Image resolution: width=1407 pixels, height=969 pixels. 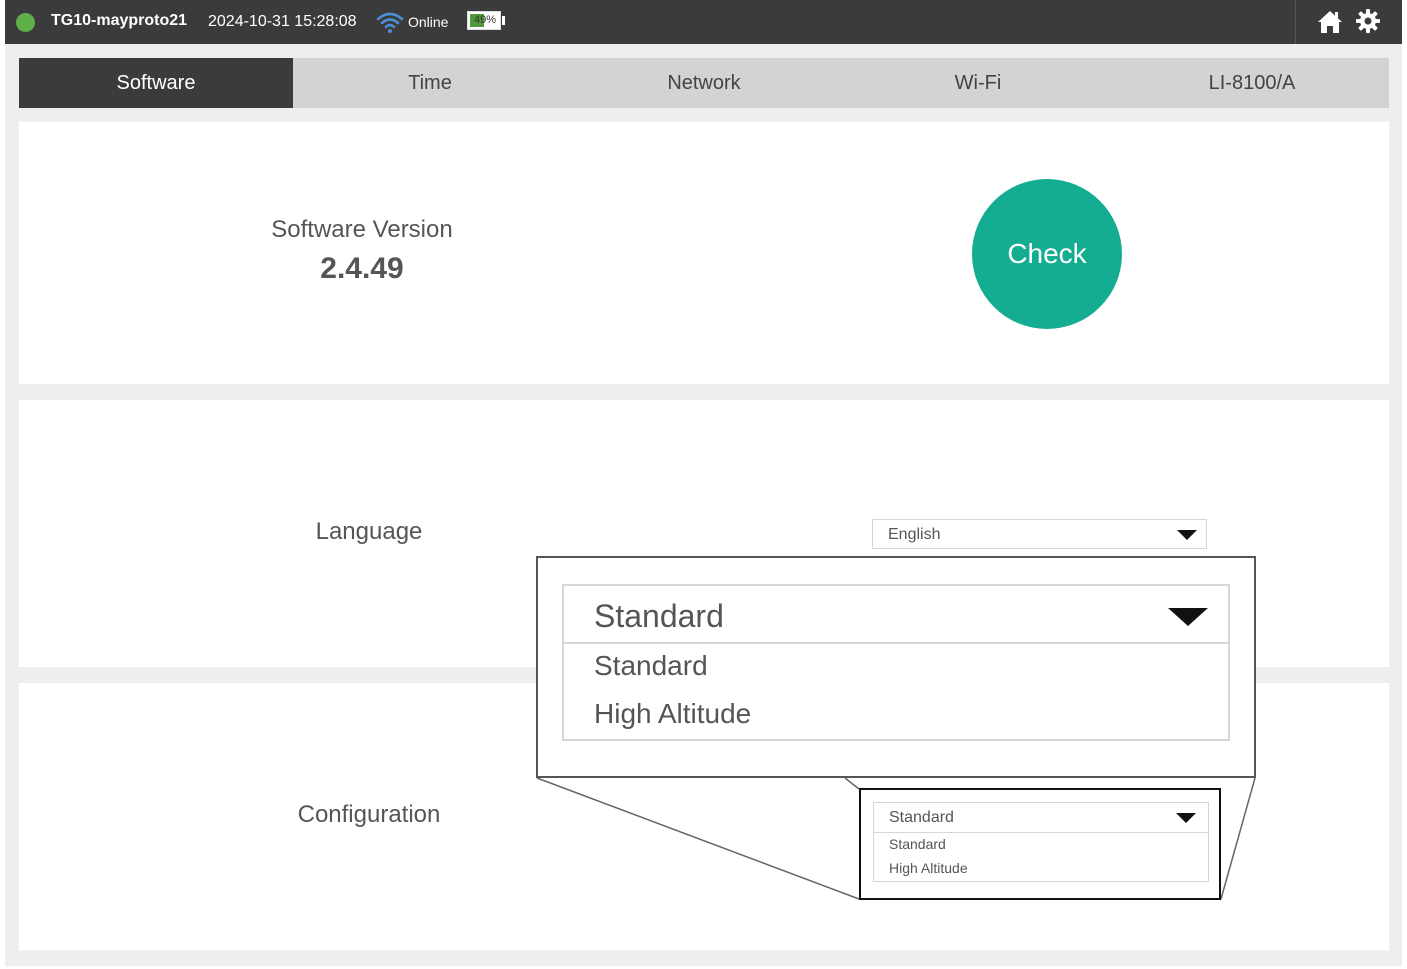 What do you see at coordinates (1041, 818) in the screenshot?
I see `configuration-select-head: Standard` at bounding box center [1041, 818].